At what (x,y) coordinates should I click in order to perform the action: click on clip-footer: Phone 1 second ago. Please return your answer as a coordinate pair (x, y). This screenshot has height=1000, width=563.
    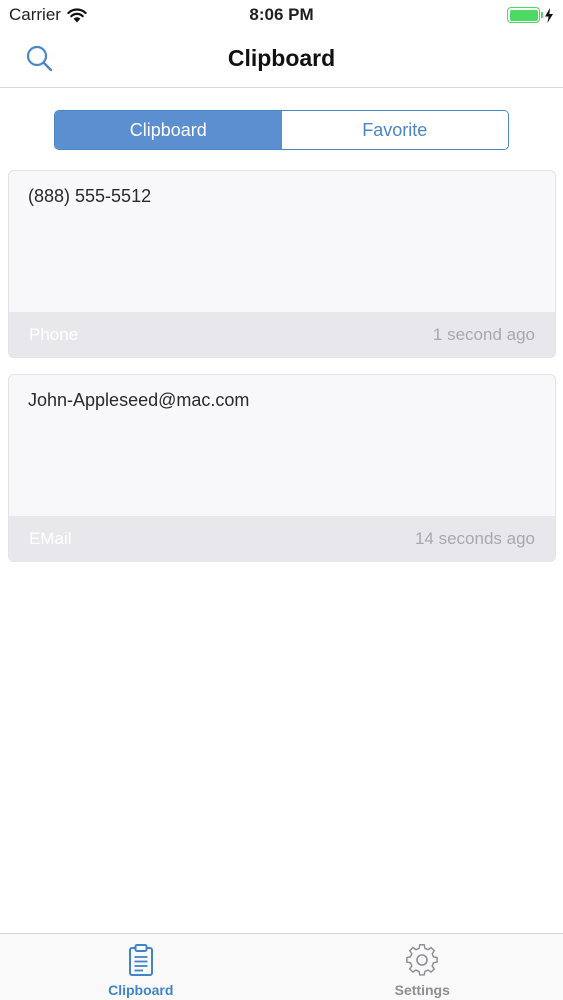
    Looking at the image, I should click on (282, 334).